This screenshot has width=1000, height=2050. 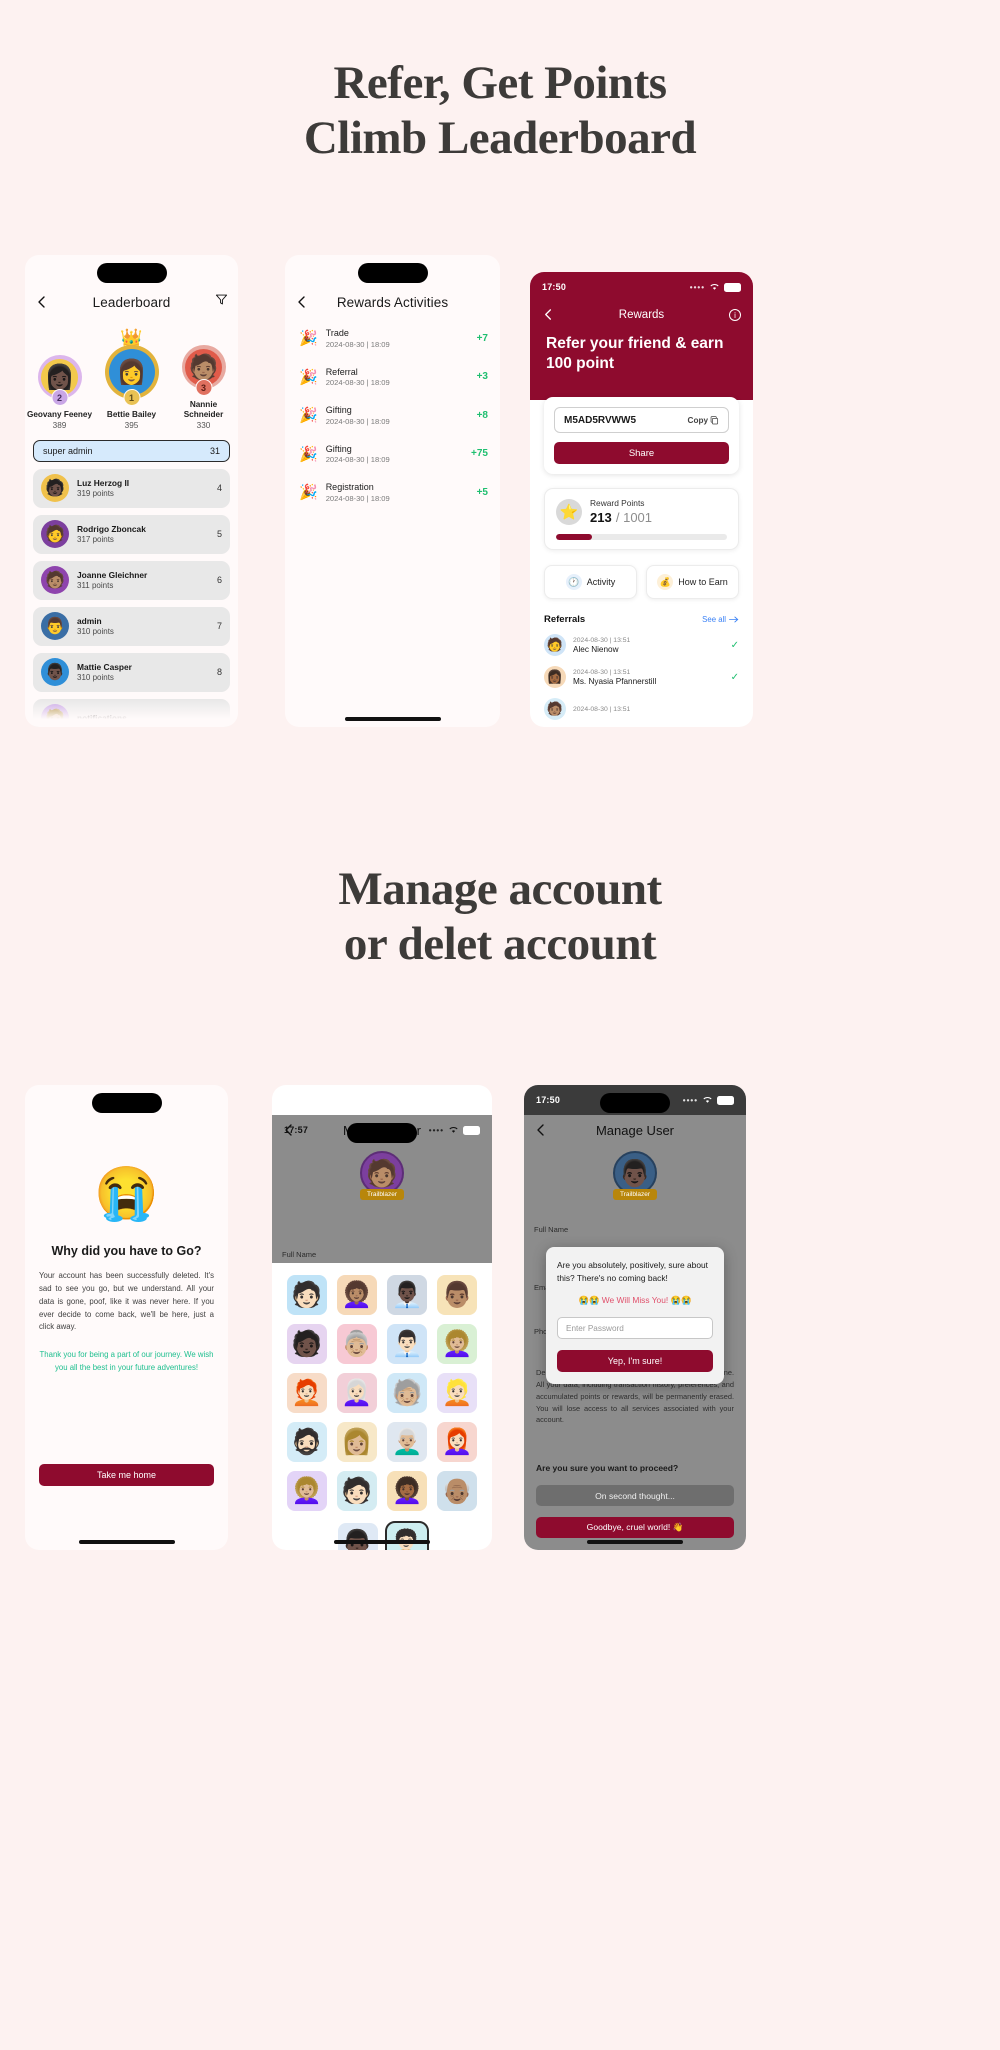 I want to click on status-time: 17:50, so click(x=548, y=1100).